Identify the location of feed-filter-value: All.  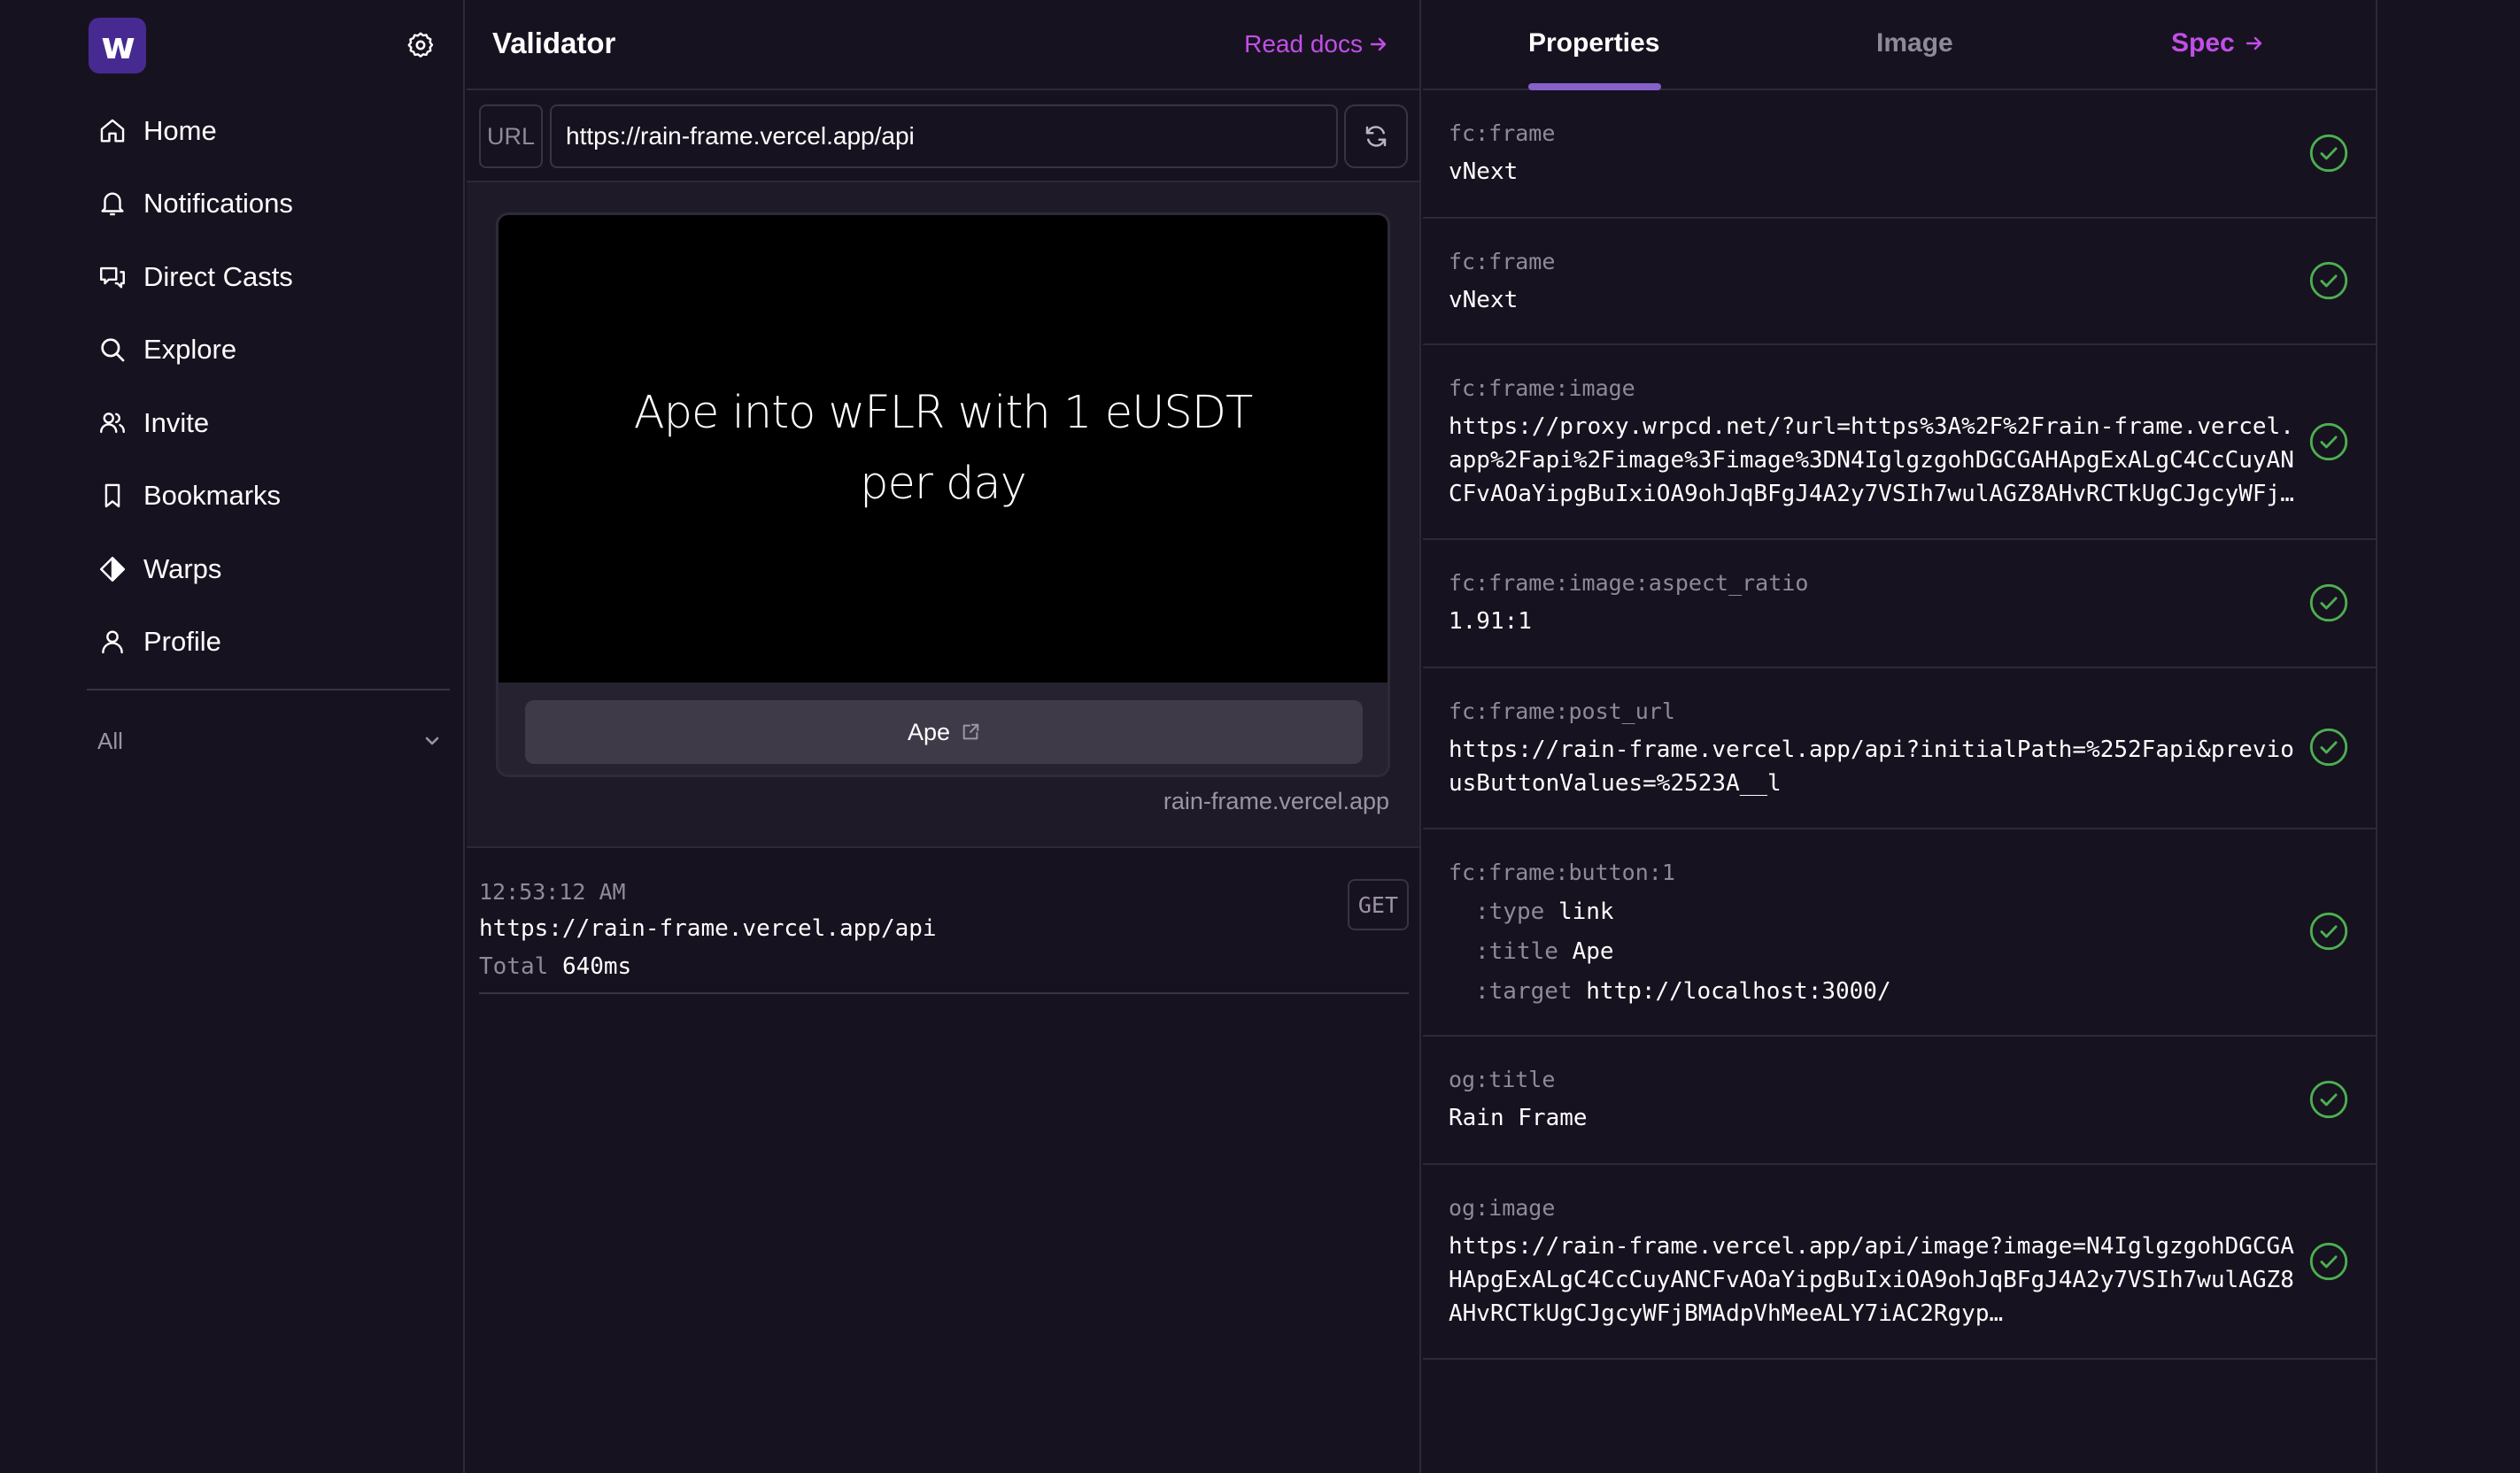
(110, 740).